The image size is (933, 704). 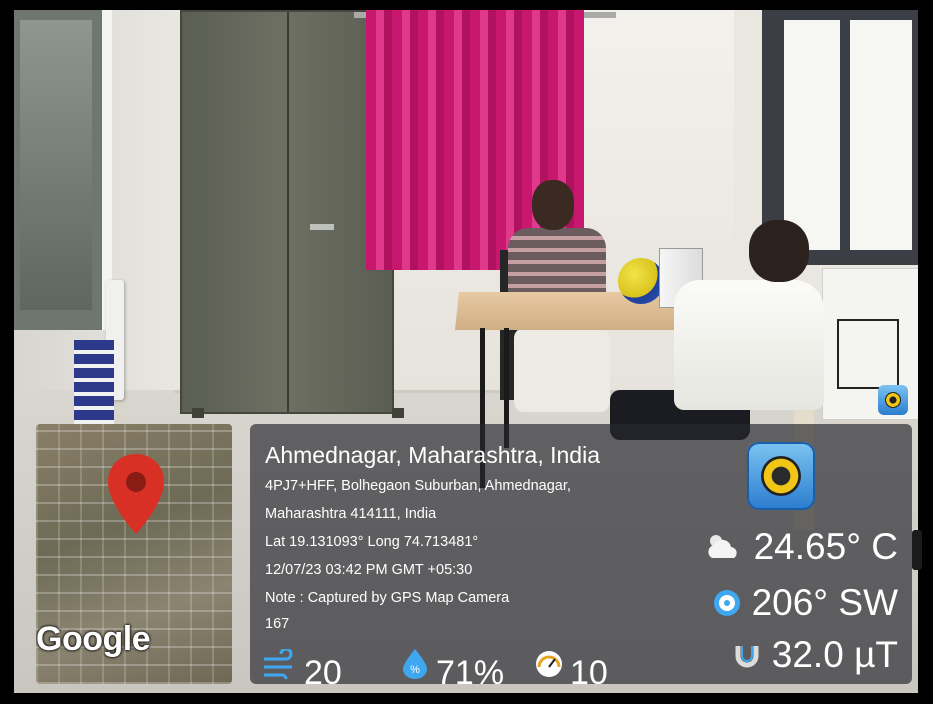 I want to click on person-seated-left-head, so click(x=553, y=205).